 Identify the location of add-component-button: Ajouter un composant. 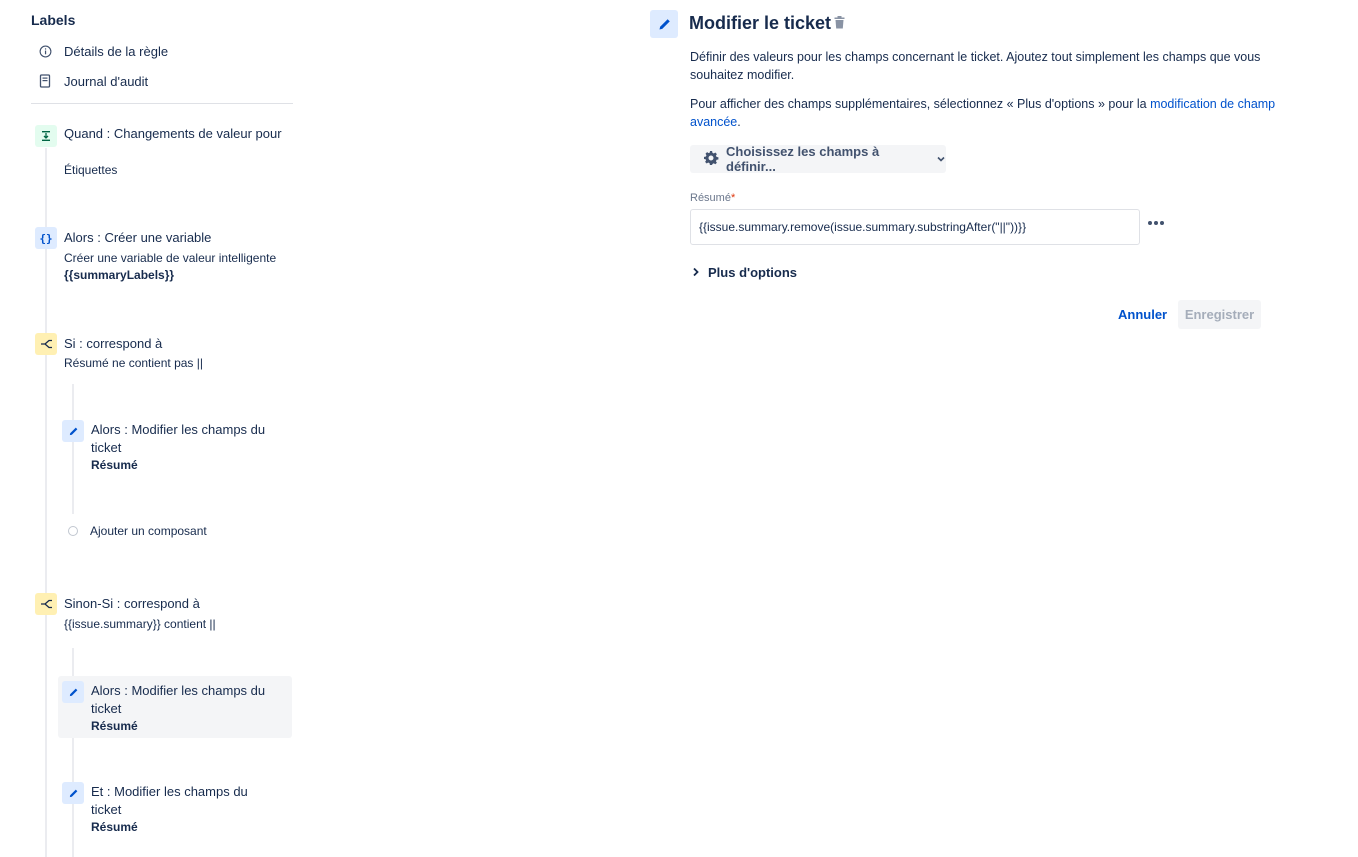
(137, 531).